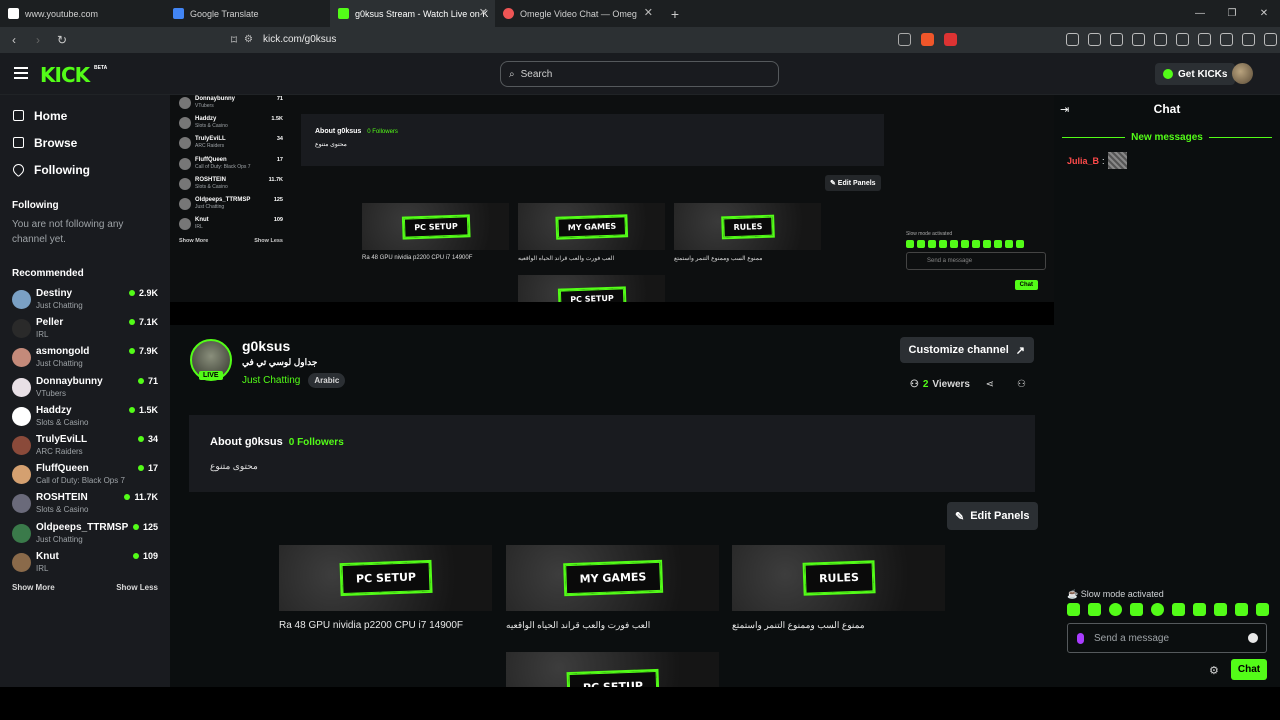  I want to click on panel-rules: RULES, so click(838, 578).